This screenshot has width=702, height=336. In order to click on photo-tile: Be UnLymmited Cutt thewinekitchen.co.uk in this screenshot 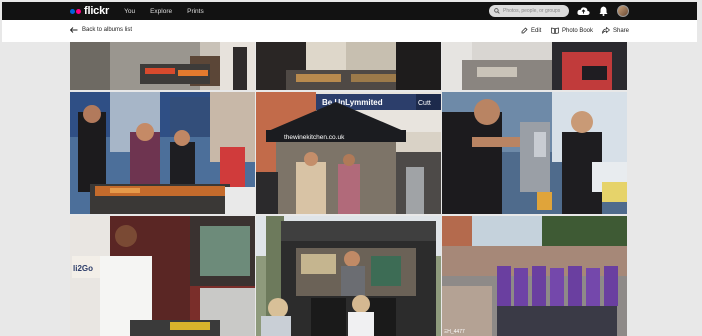, I will do `click(348, 153)`.